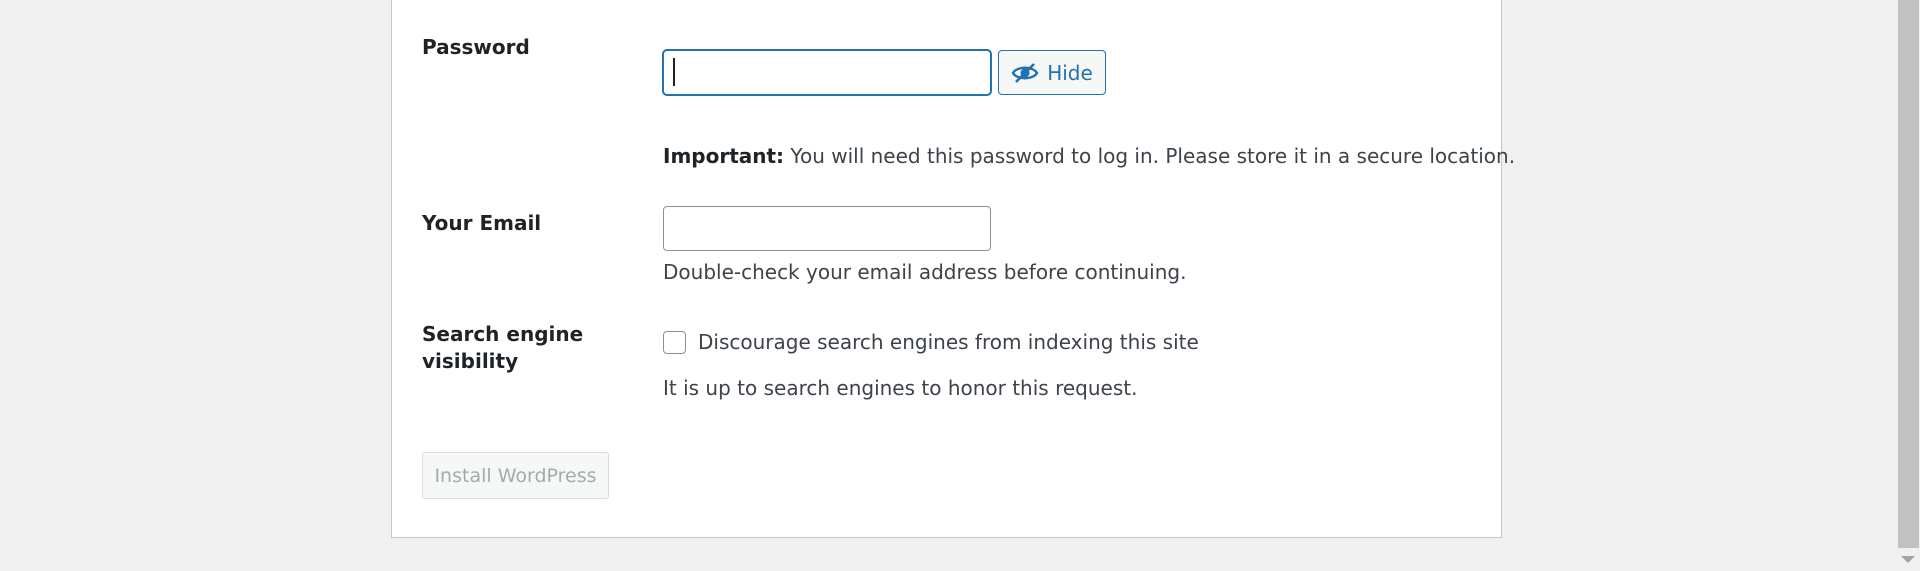  Describe the element at coordinates (482, 223) in the screenshot. I see `email-label: Your Email` at that location.